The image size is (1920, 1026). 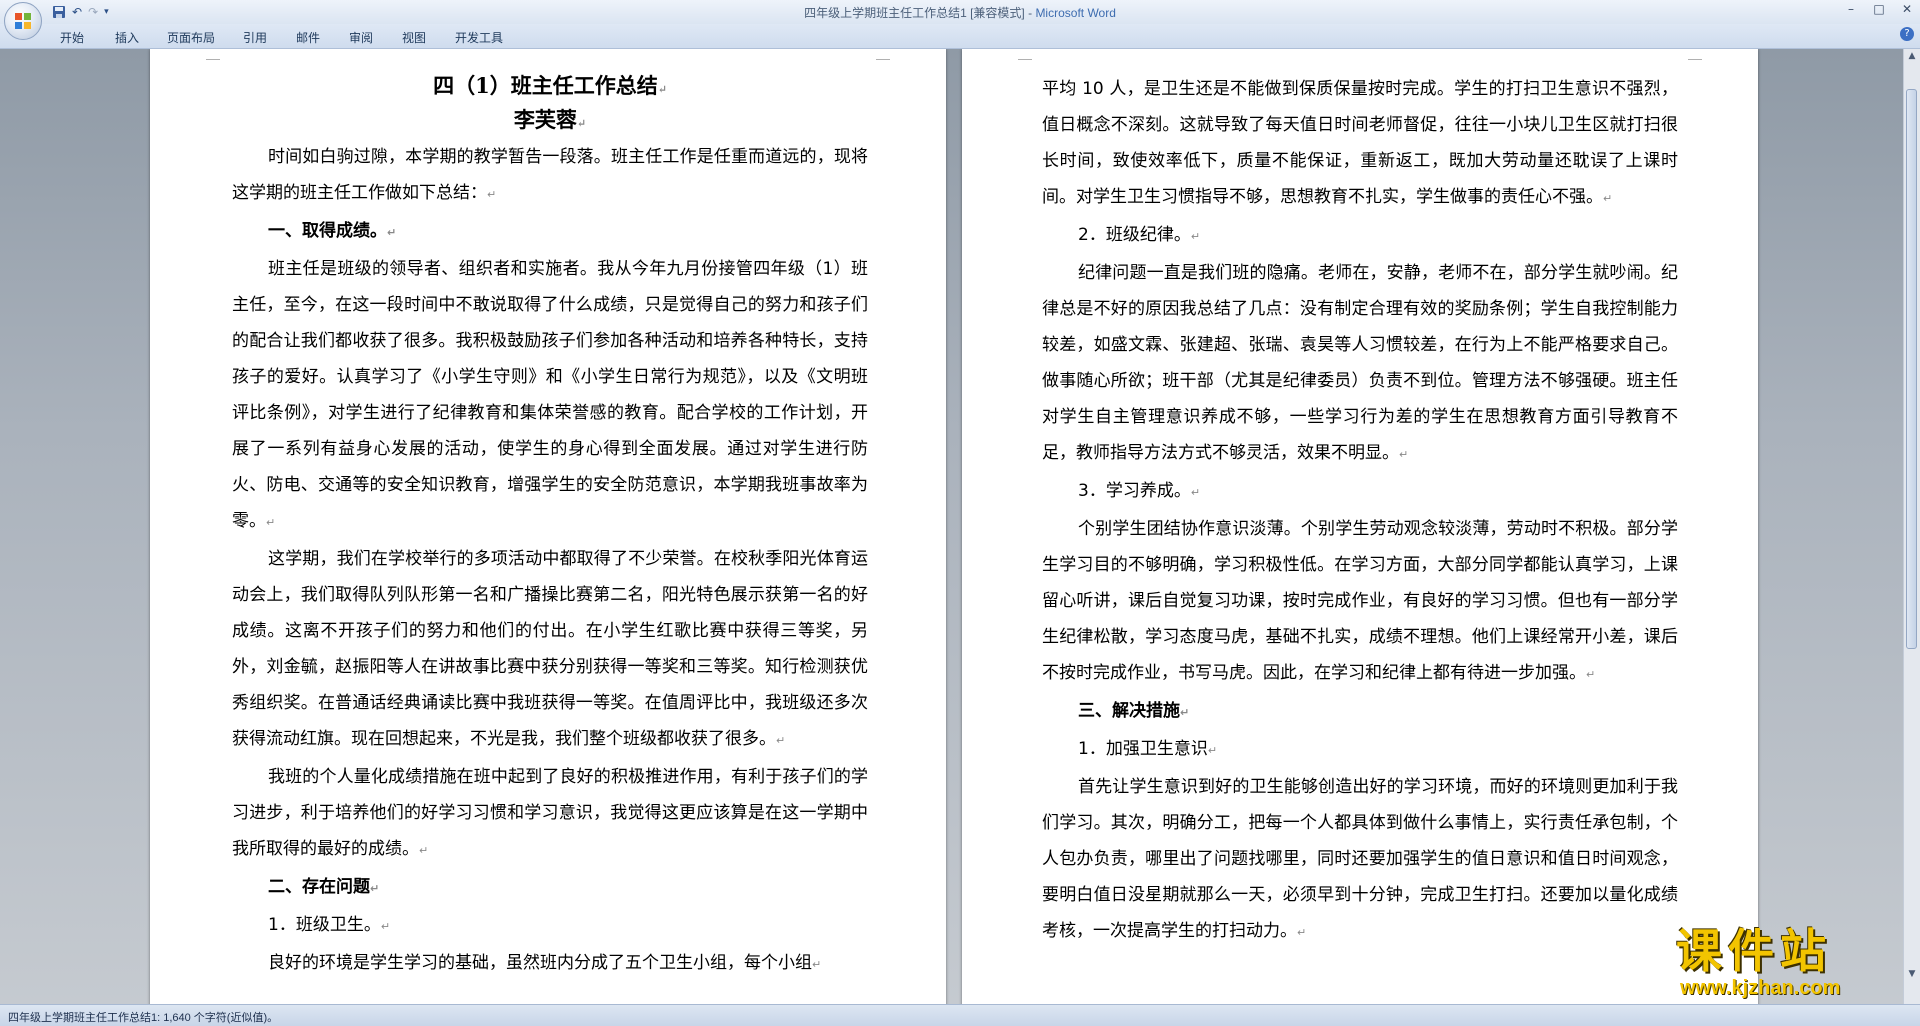 What do you see at coordinates (1143, 749) in the screenshot?
I see `paragraph-text: 1．加强卫生意识` at bounding box center [1143, 749].